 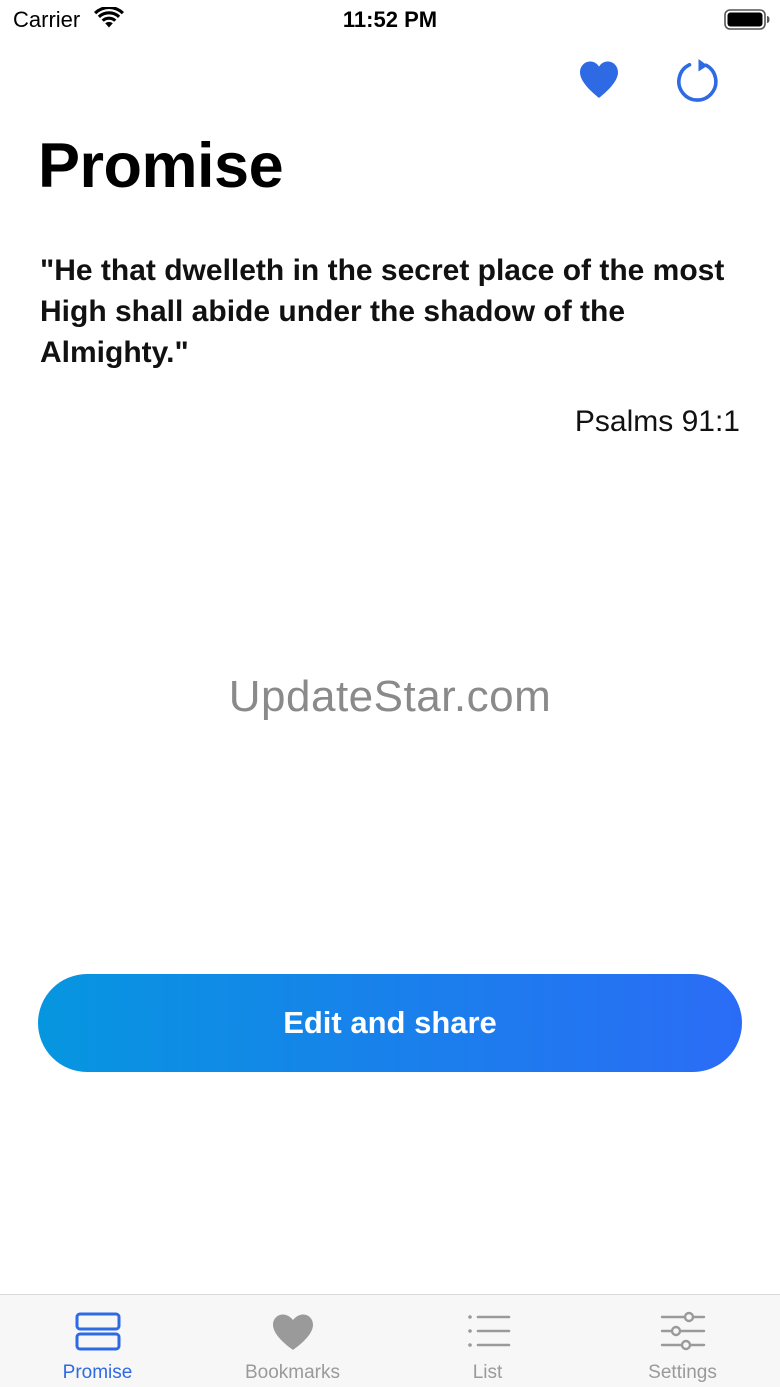 I want to click on tab-label-bookmarks: Bookmarks, so click(x=292, y=1372).